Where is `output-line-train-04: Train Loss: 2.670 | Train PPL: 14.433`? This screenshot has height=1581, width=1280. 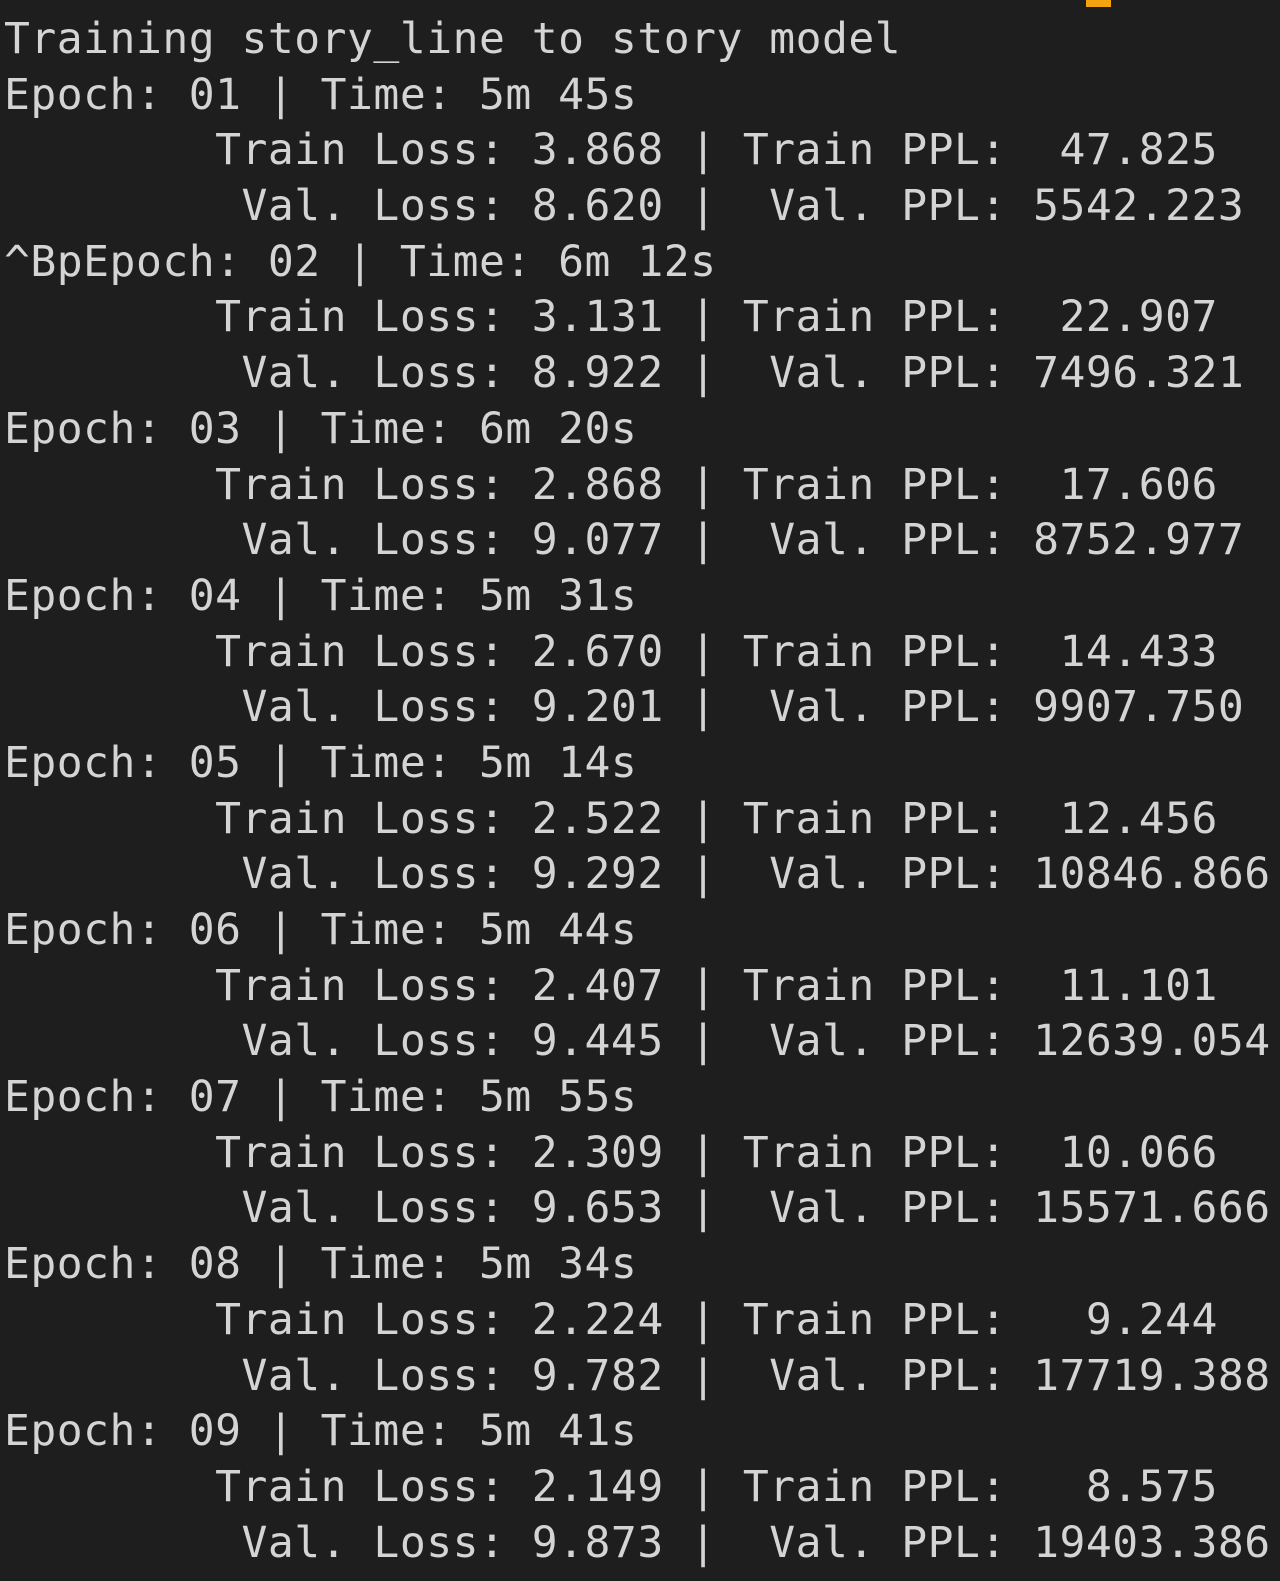
output-line-train-04: Train Loss: 2.670 | Train PPL: 14.433 is located at coordinates (611, 651).